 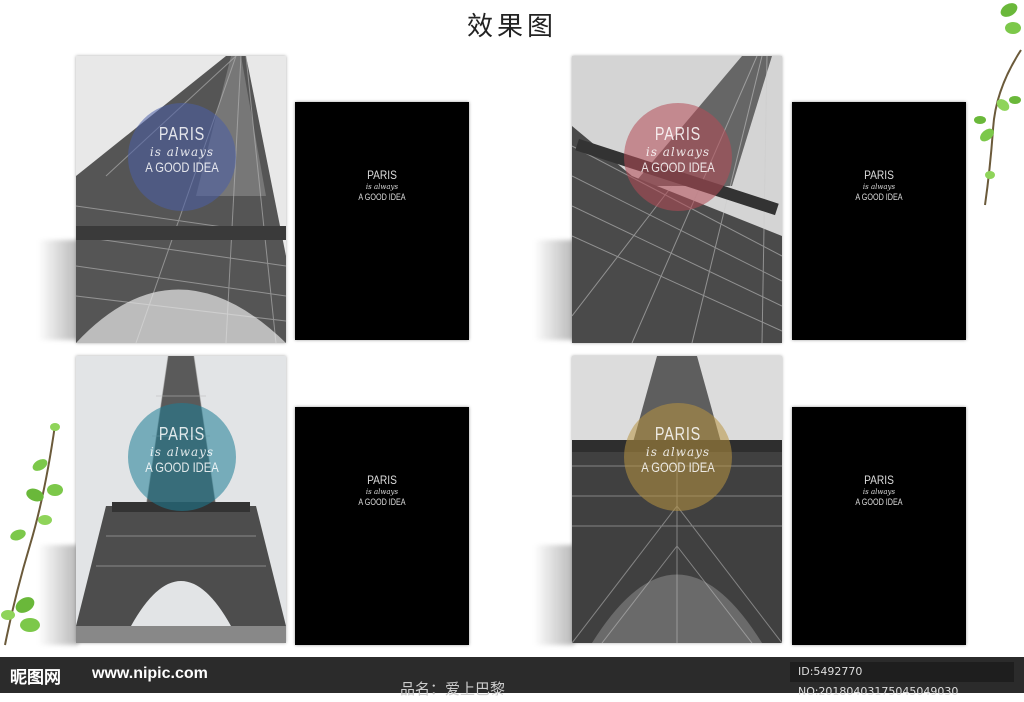 What do you see at coordinates (511, 27) in the screenshot?
I see `page-title: 效果图` at bounding box center [511, 27].